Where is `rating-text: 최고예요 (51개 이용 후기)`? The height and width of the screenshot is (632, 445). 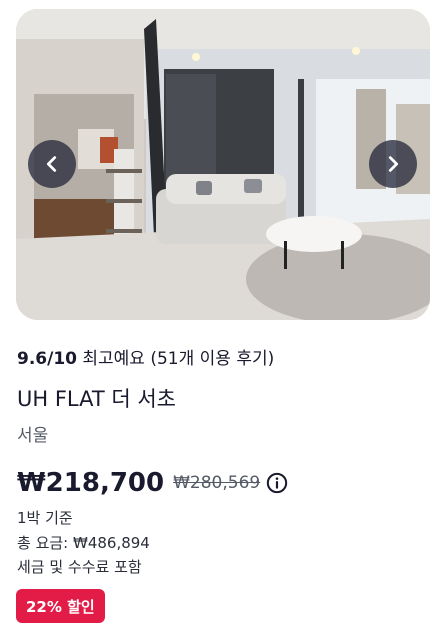 rating-text: 최고예요 (51개 이용 후기) is located at coordinates (178, 359).